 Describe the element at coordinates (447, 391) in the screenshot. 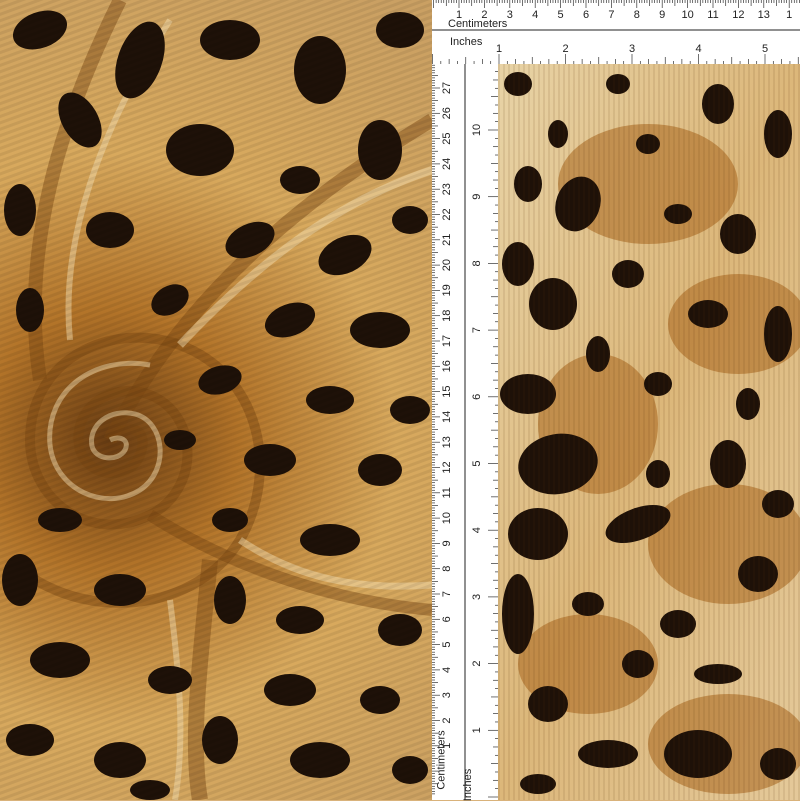

I see `left-cm-label: 15` at that location.